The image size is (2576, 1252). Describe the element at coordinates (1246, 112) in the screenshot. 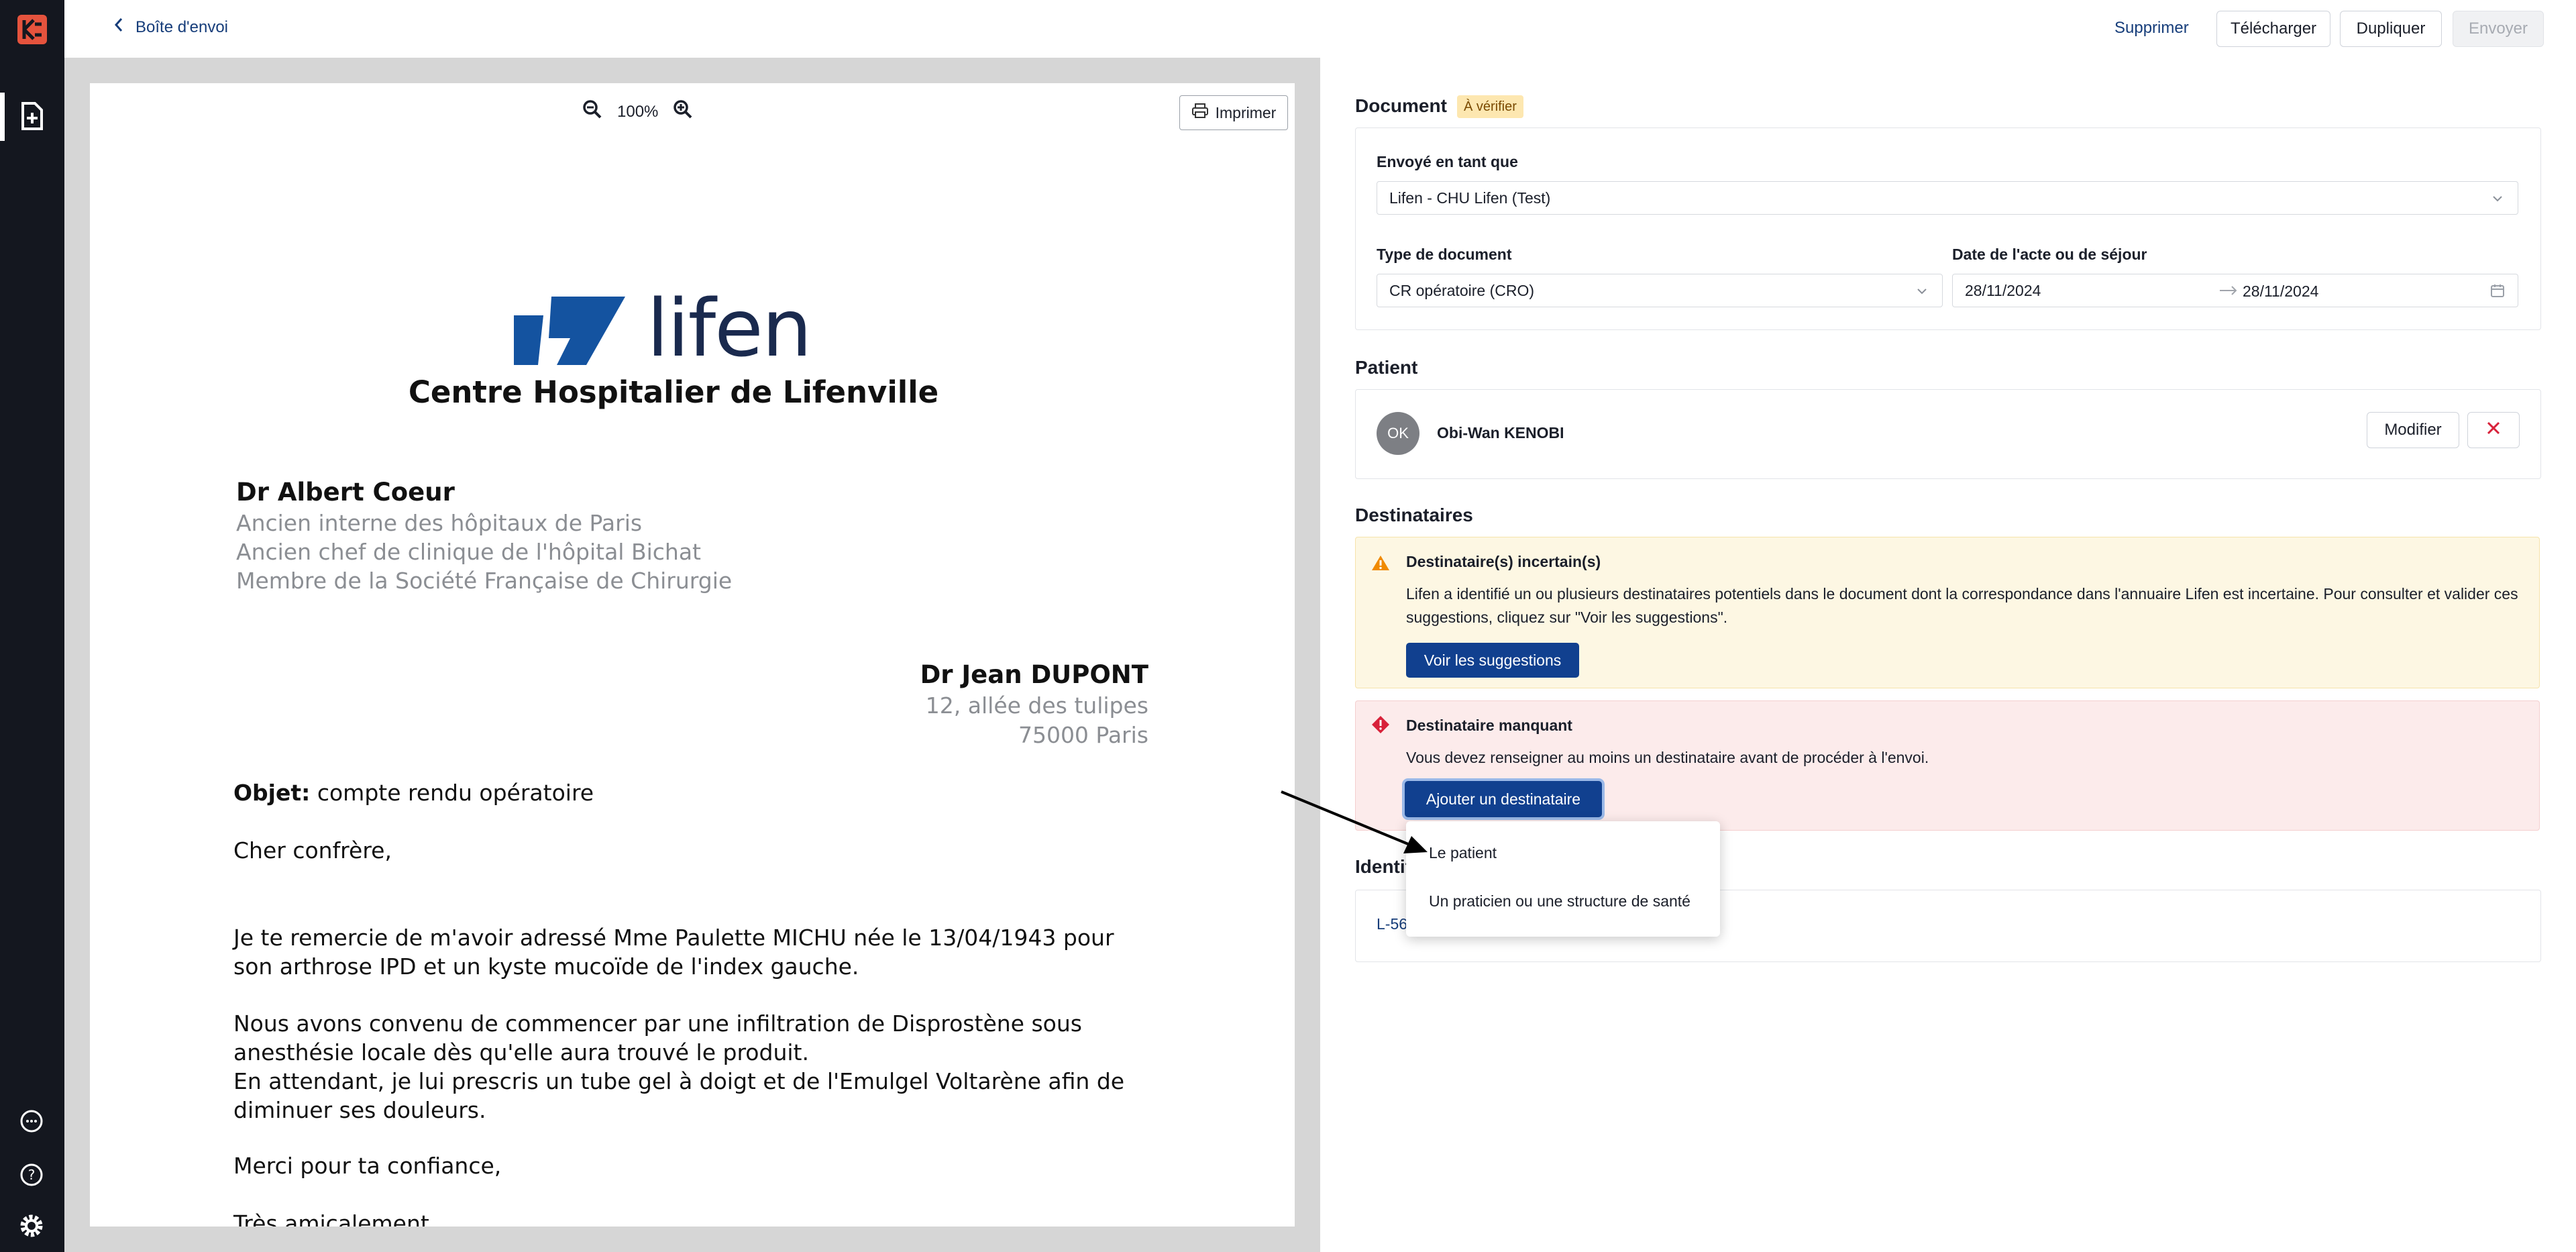

I see `print-label: Imprimer` at that location.